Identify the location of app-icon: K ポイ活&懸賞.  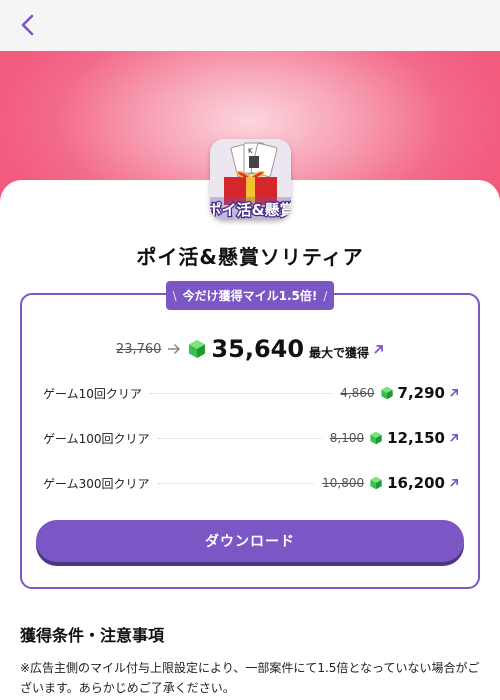
(250, 179).